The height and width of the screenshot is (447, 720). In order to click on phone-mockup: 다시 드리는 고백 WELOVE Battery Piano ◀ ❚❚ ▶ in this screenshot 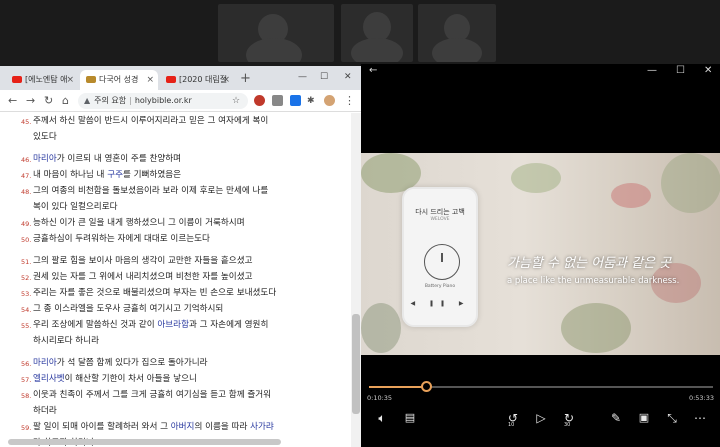, I will do `click(440, 257)`.